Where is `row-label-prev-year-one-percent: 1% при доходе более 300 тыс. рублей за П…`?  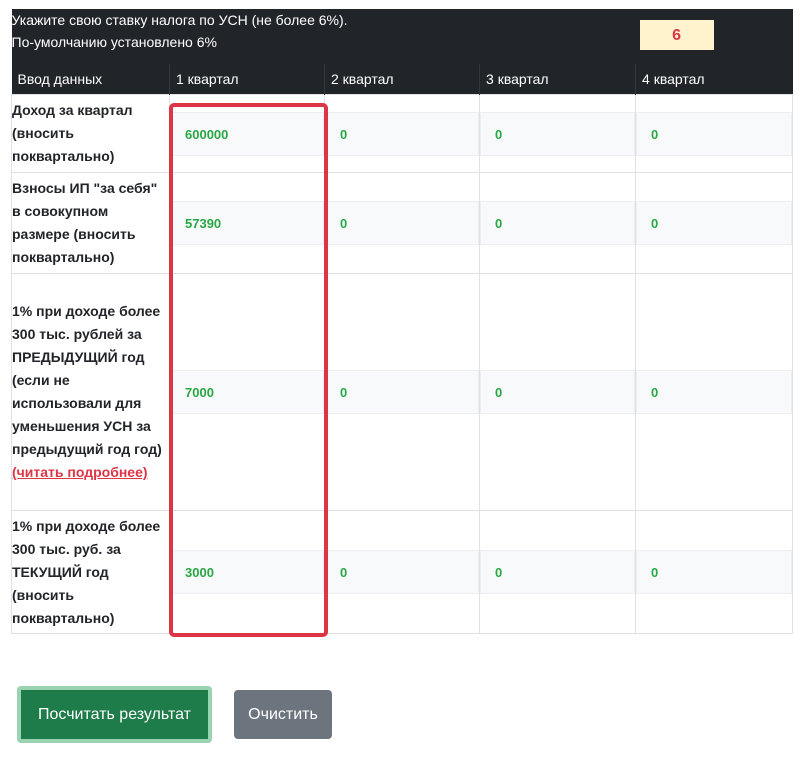
row-label-prev-year-one-percent: 1% при доходе более 300 тыс. рублей за П… is located at coordinates (90, 392).